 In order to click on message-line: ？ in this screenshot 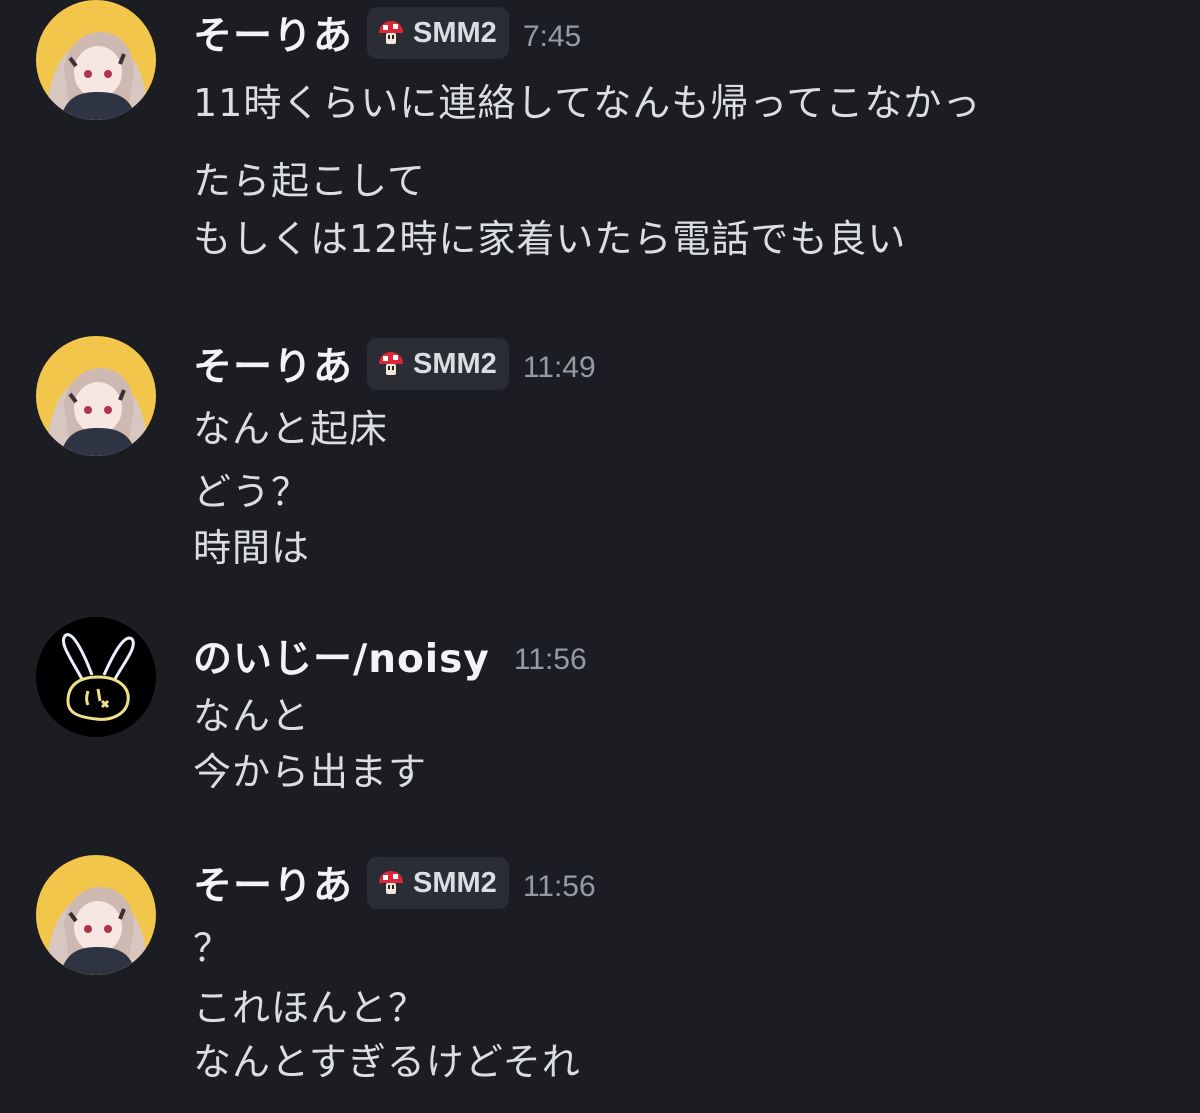, I will do `click(213, 948)`.